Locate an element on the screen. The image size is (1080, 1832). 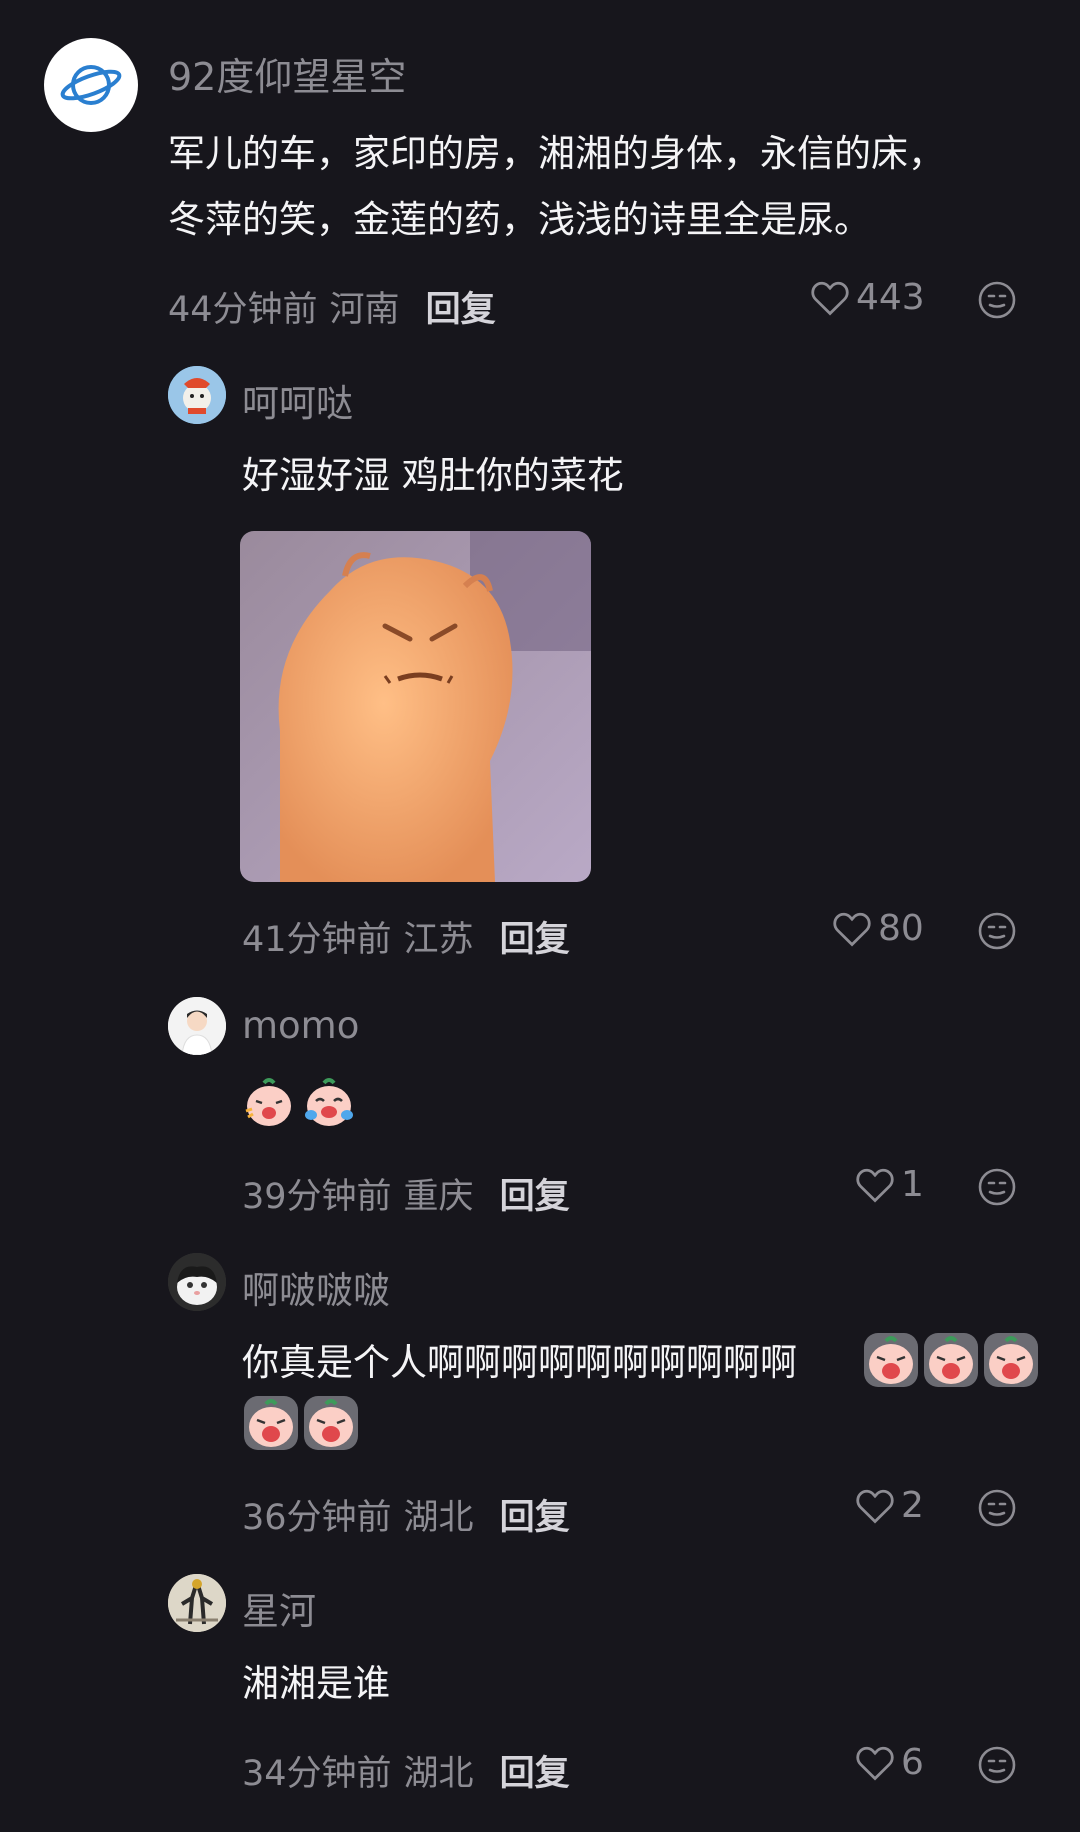
like-count: 2 is located at coordinates (912, 1505).